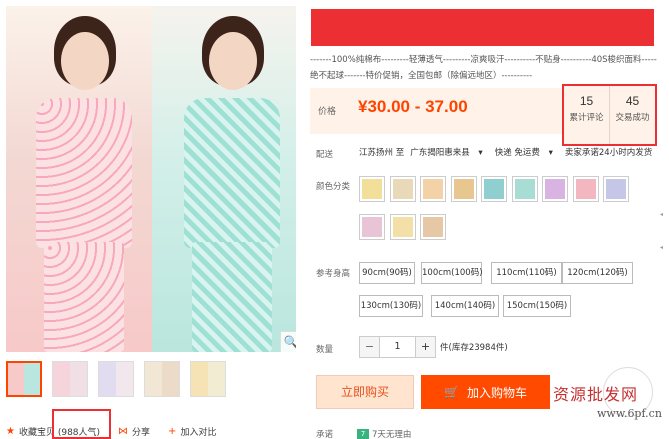 The image size is (669, 439). Describe the element at coordinates (391, 306) in the screenshot. I see `size-option: 130cm(130码)` at that location.